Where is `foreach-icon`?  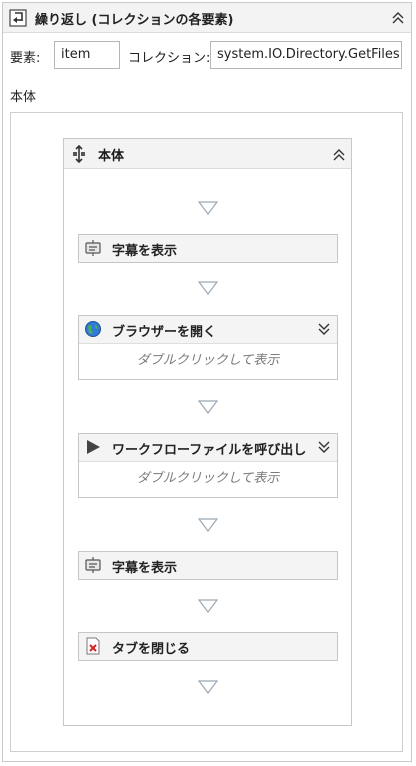
foreach-icon is located at coordinates (18, 18).